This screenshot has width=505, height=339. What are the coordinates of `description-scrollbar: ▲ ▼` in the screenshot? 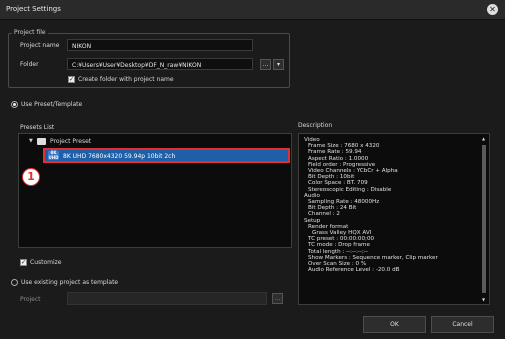 It's located at (484, 219).